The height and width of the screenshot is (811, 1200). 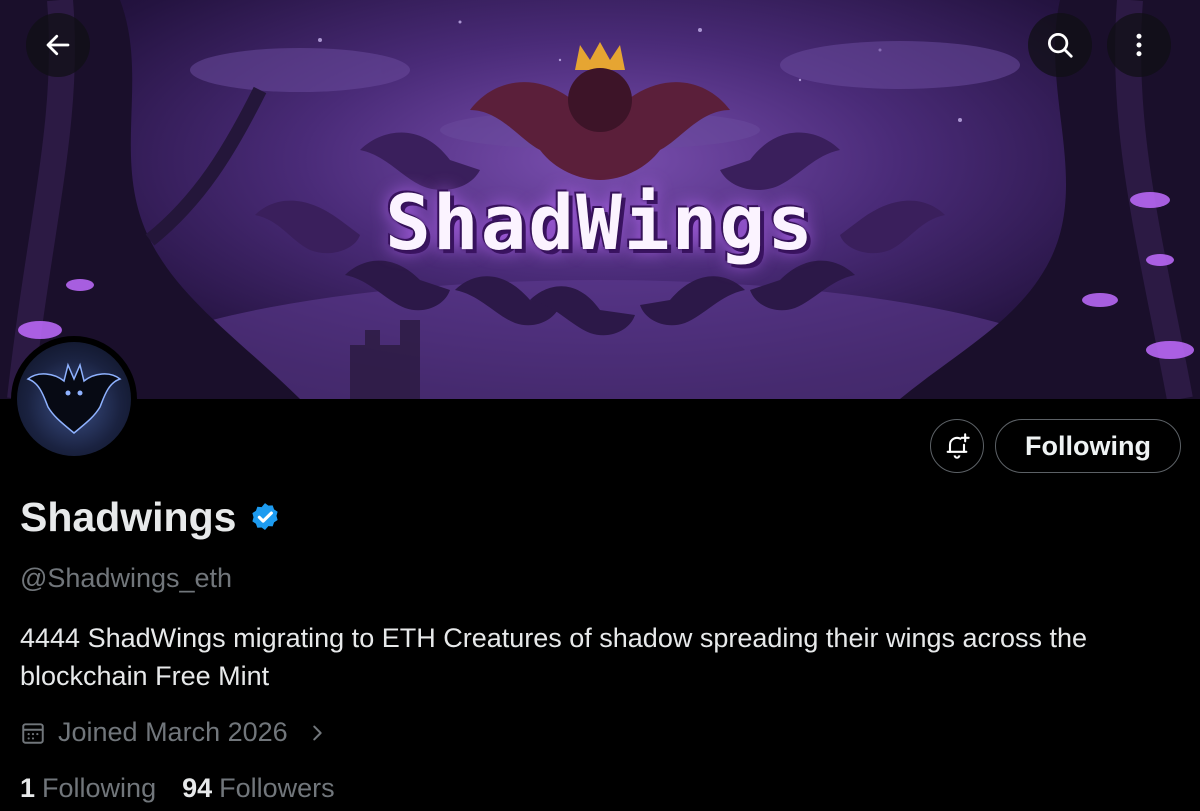 I want to click on following-stat: 1 Following, so click(x=88, y=788).